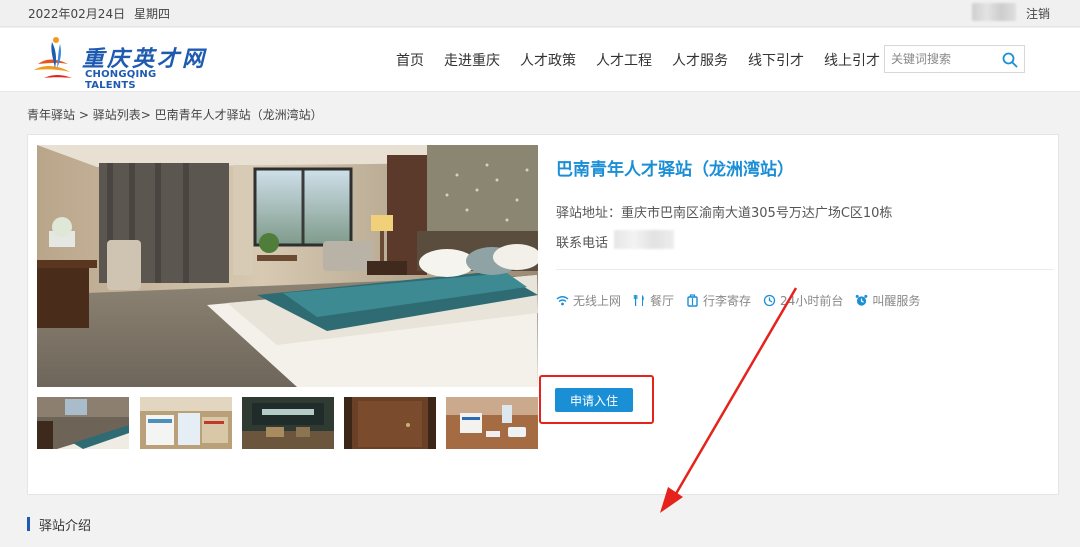 This screenshot has width=1080, height=547. What do you see at coordinates (1010, 60) in the screenshot?
I see `search-icon` at bounding box center [1010, 60].